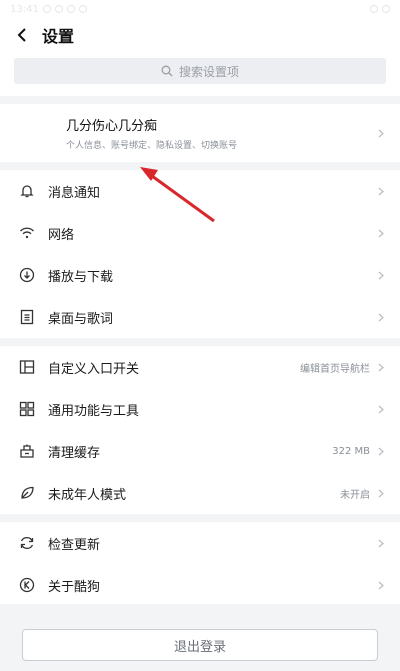 The image size is (400, 671). What do you see at coordinates (81, 319) in the screenshot?
I see `row-label: 桌面与歌词` at bounding box center [81, 319].